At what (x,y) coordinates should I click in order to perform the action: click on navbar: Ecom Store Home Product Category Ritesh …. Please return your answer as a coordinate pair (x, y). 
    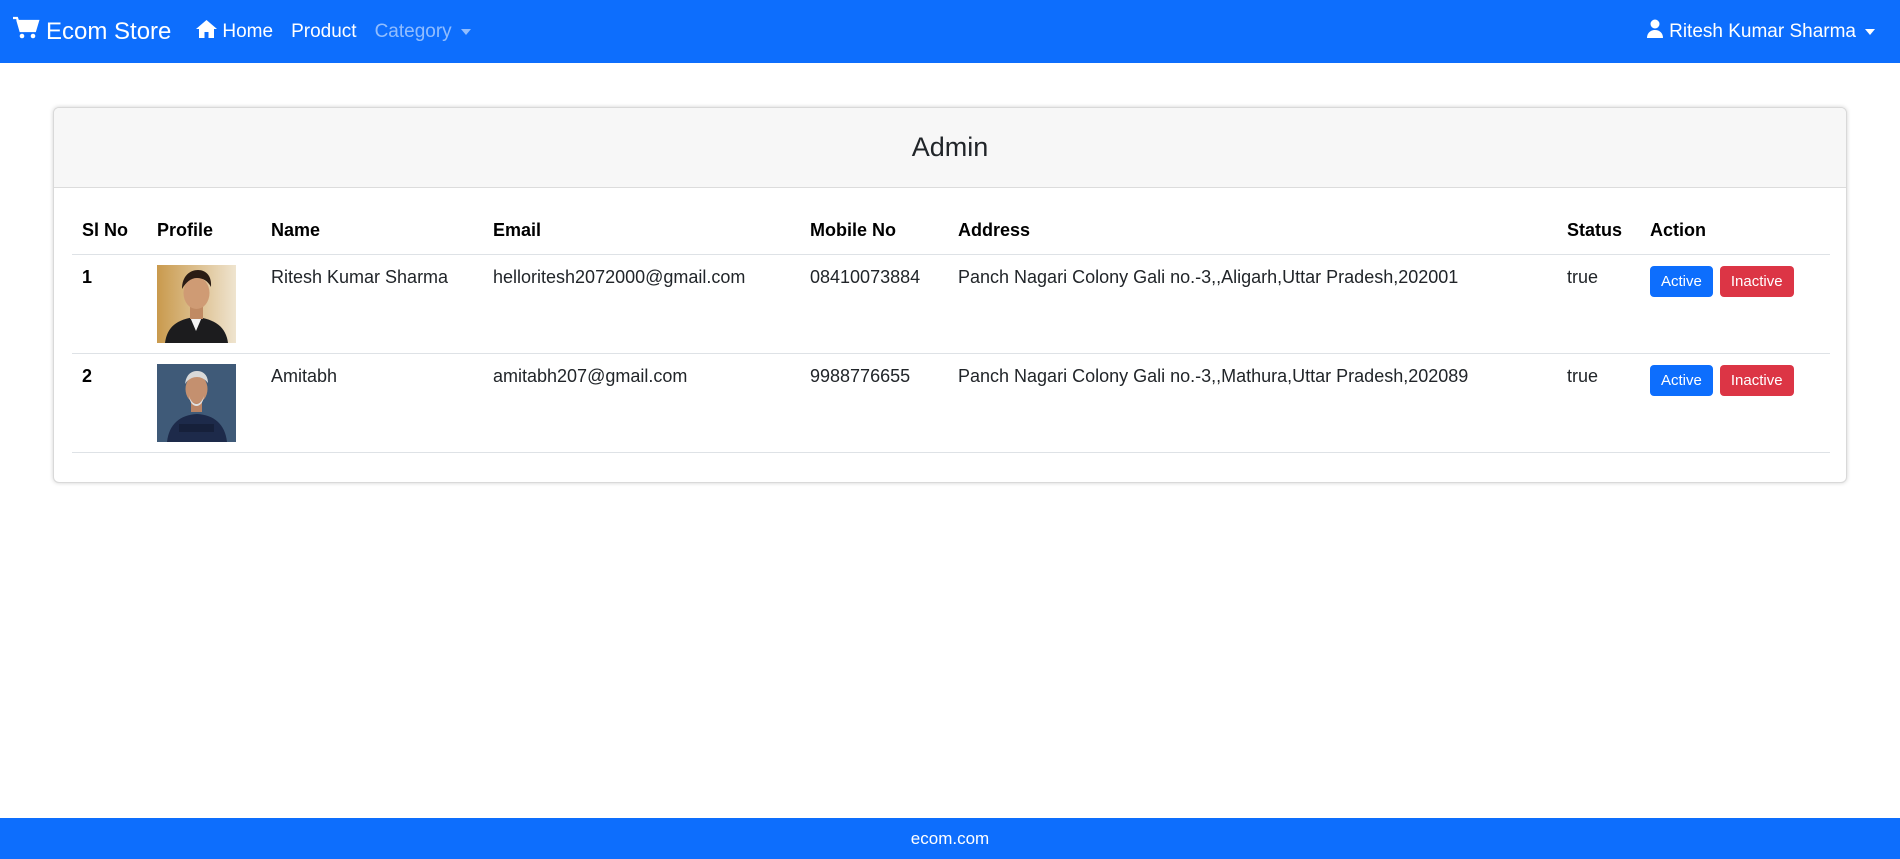
    Looking at the image, I should click on (950, 31).